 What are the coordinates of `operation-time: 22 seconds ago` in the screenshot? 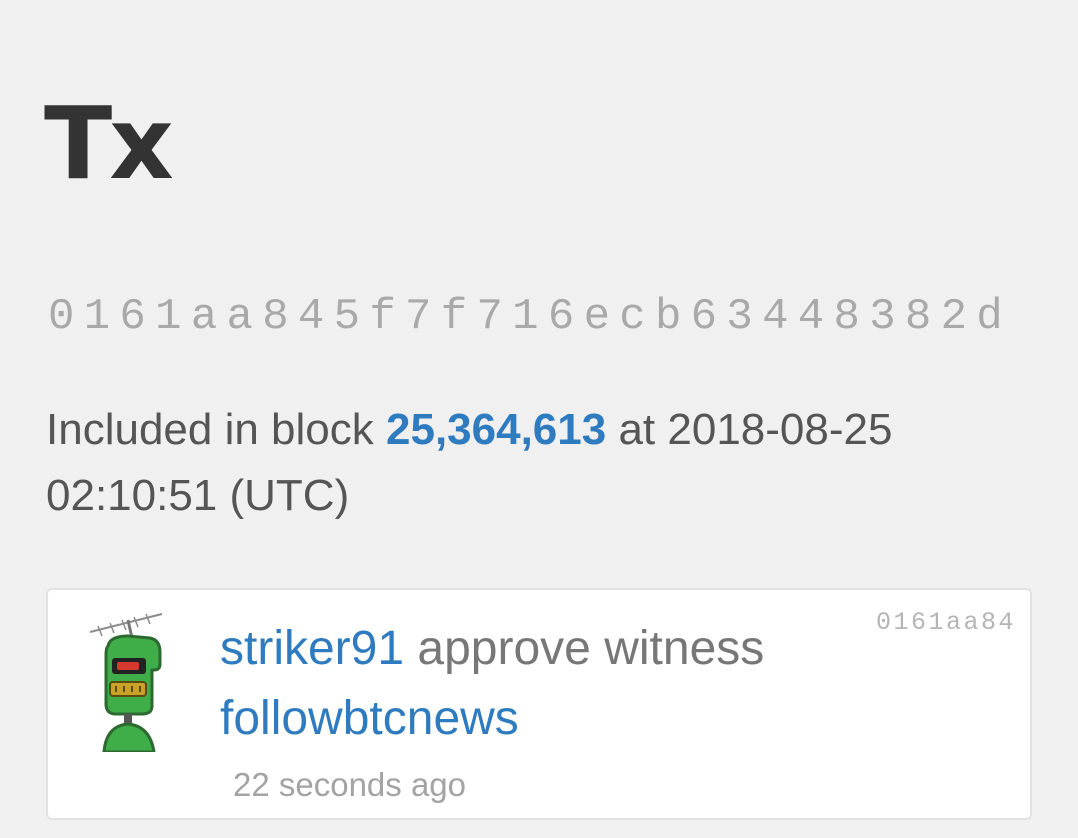 It's located at (350, 784).